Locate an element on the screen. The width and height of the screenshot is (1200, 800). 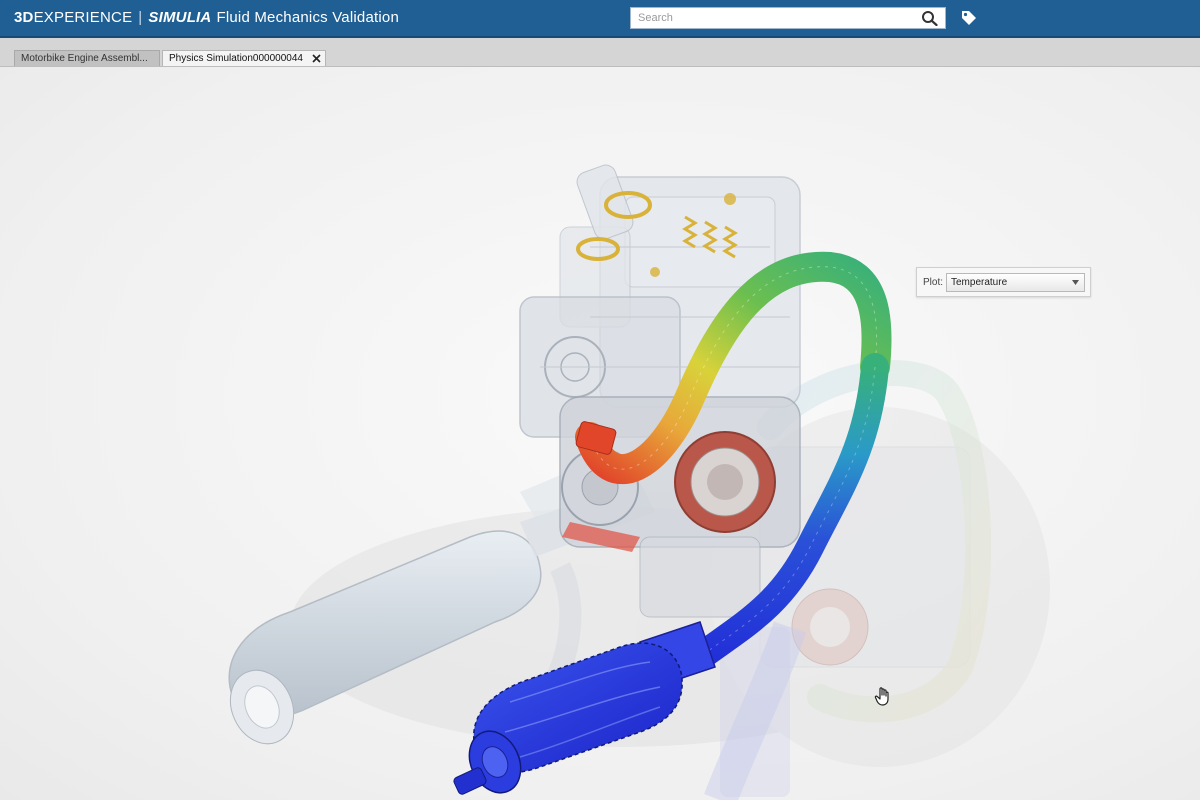
plot-type-dropdown: Temperature is located at coordinates (1015, 282).